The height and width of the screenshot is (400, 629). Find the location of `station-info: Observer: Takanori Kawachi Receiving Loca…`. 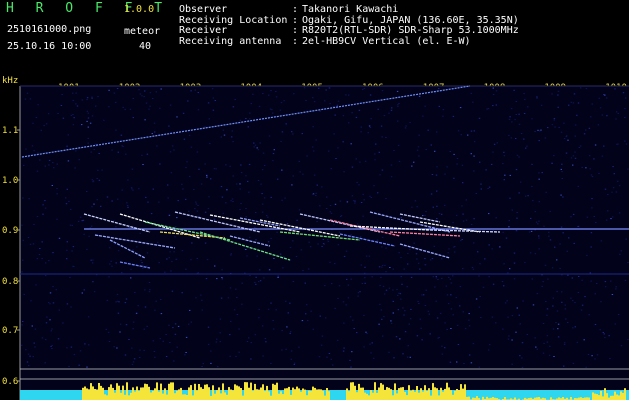

station-info: Observer: Takanori Kawachi Receiving Loca… is located at coordinates (349, 25).